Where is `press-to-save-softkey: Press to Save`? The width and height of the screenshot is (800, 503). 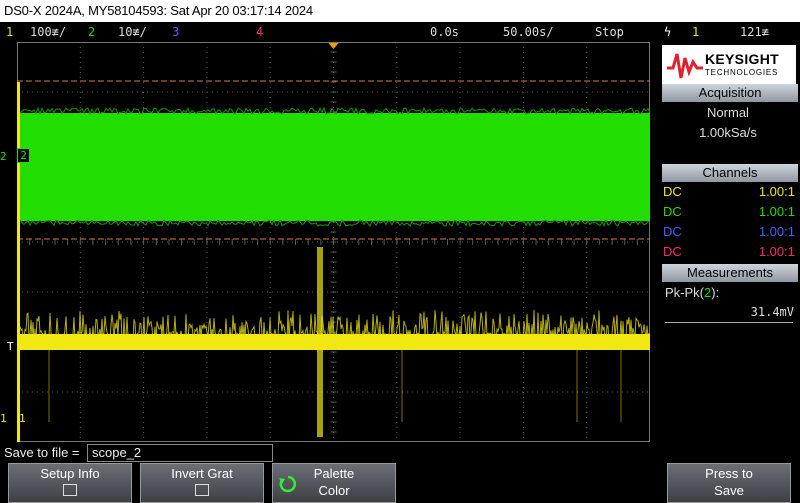 press-to-save-softkey: Press to Save is located at coordinates (729, 483).